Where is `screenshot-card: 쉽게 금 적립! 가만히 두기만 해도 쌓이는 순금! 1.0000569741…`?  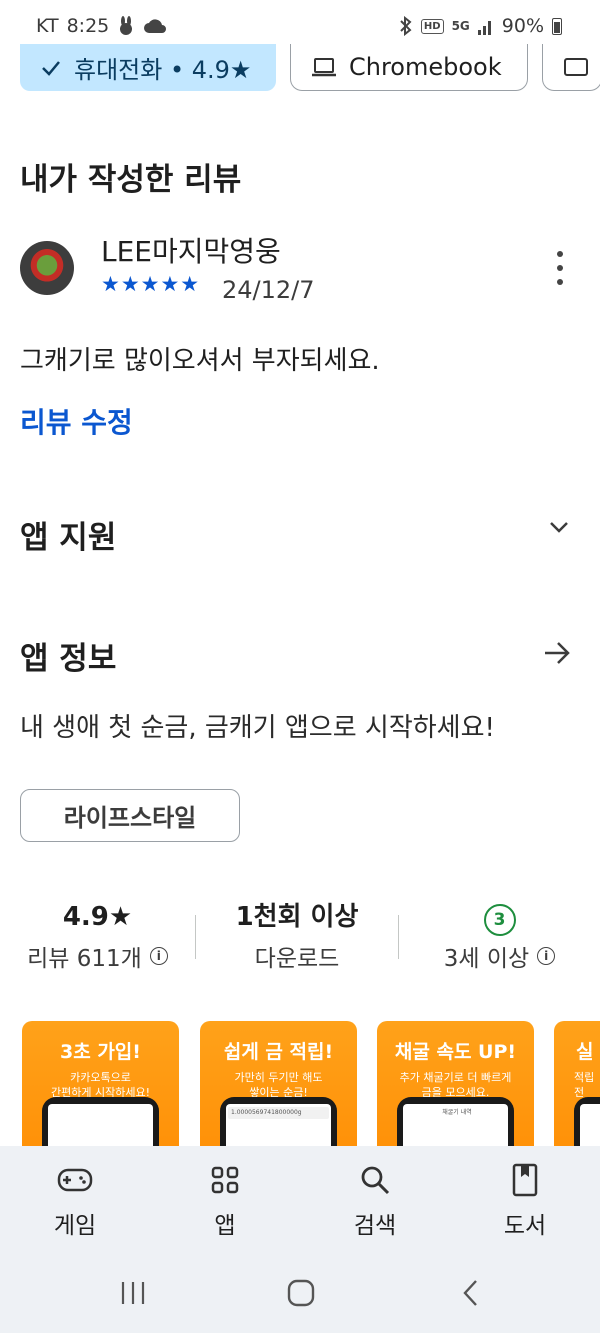 screenshot-card: 쉽게 금 적립! 가만히 두기만 해도 쌓이는 순금! 1.0000569741… is located at coordinates (278, 1086).